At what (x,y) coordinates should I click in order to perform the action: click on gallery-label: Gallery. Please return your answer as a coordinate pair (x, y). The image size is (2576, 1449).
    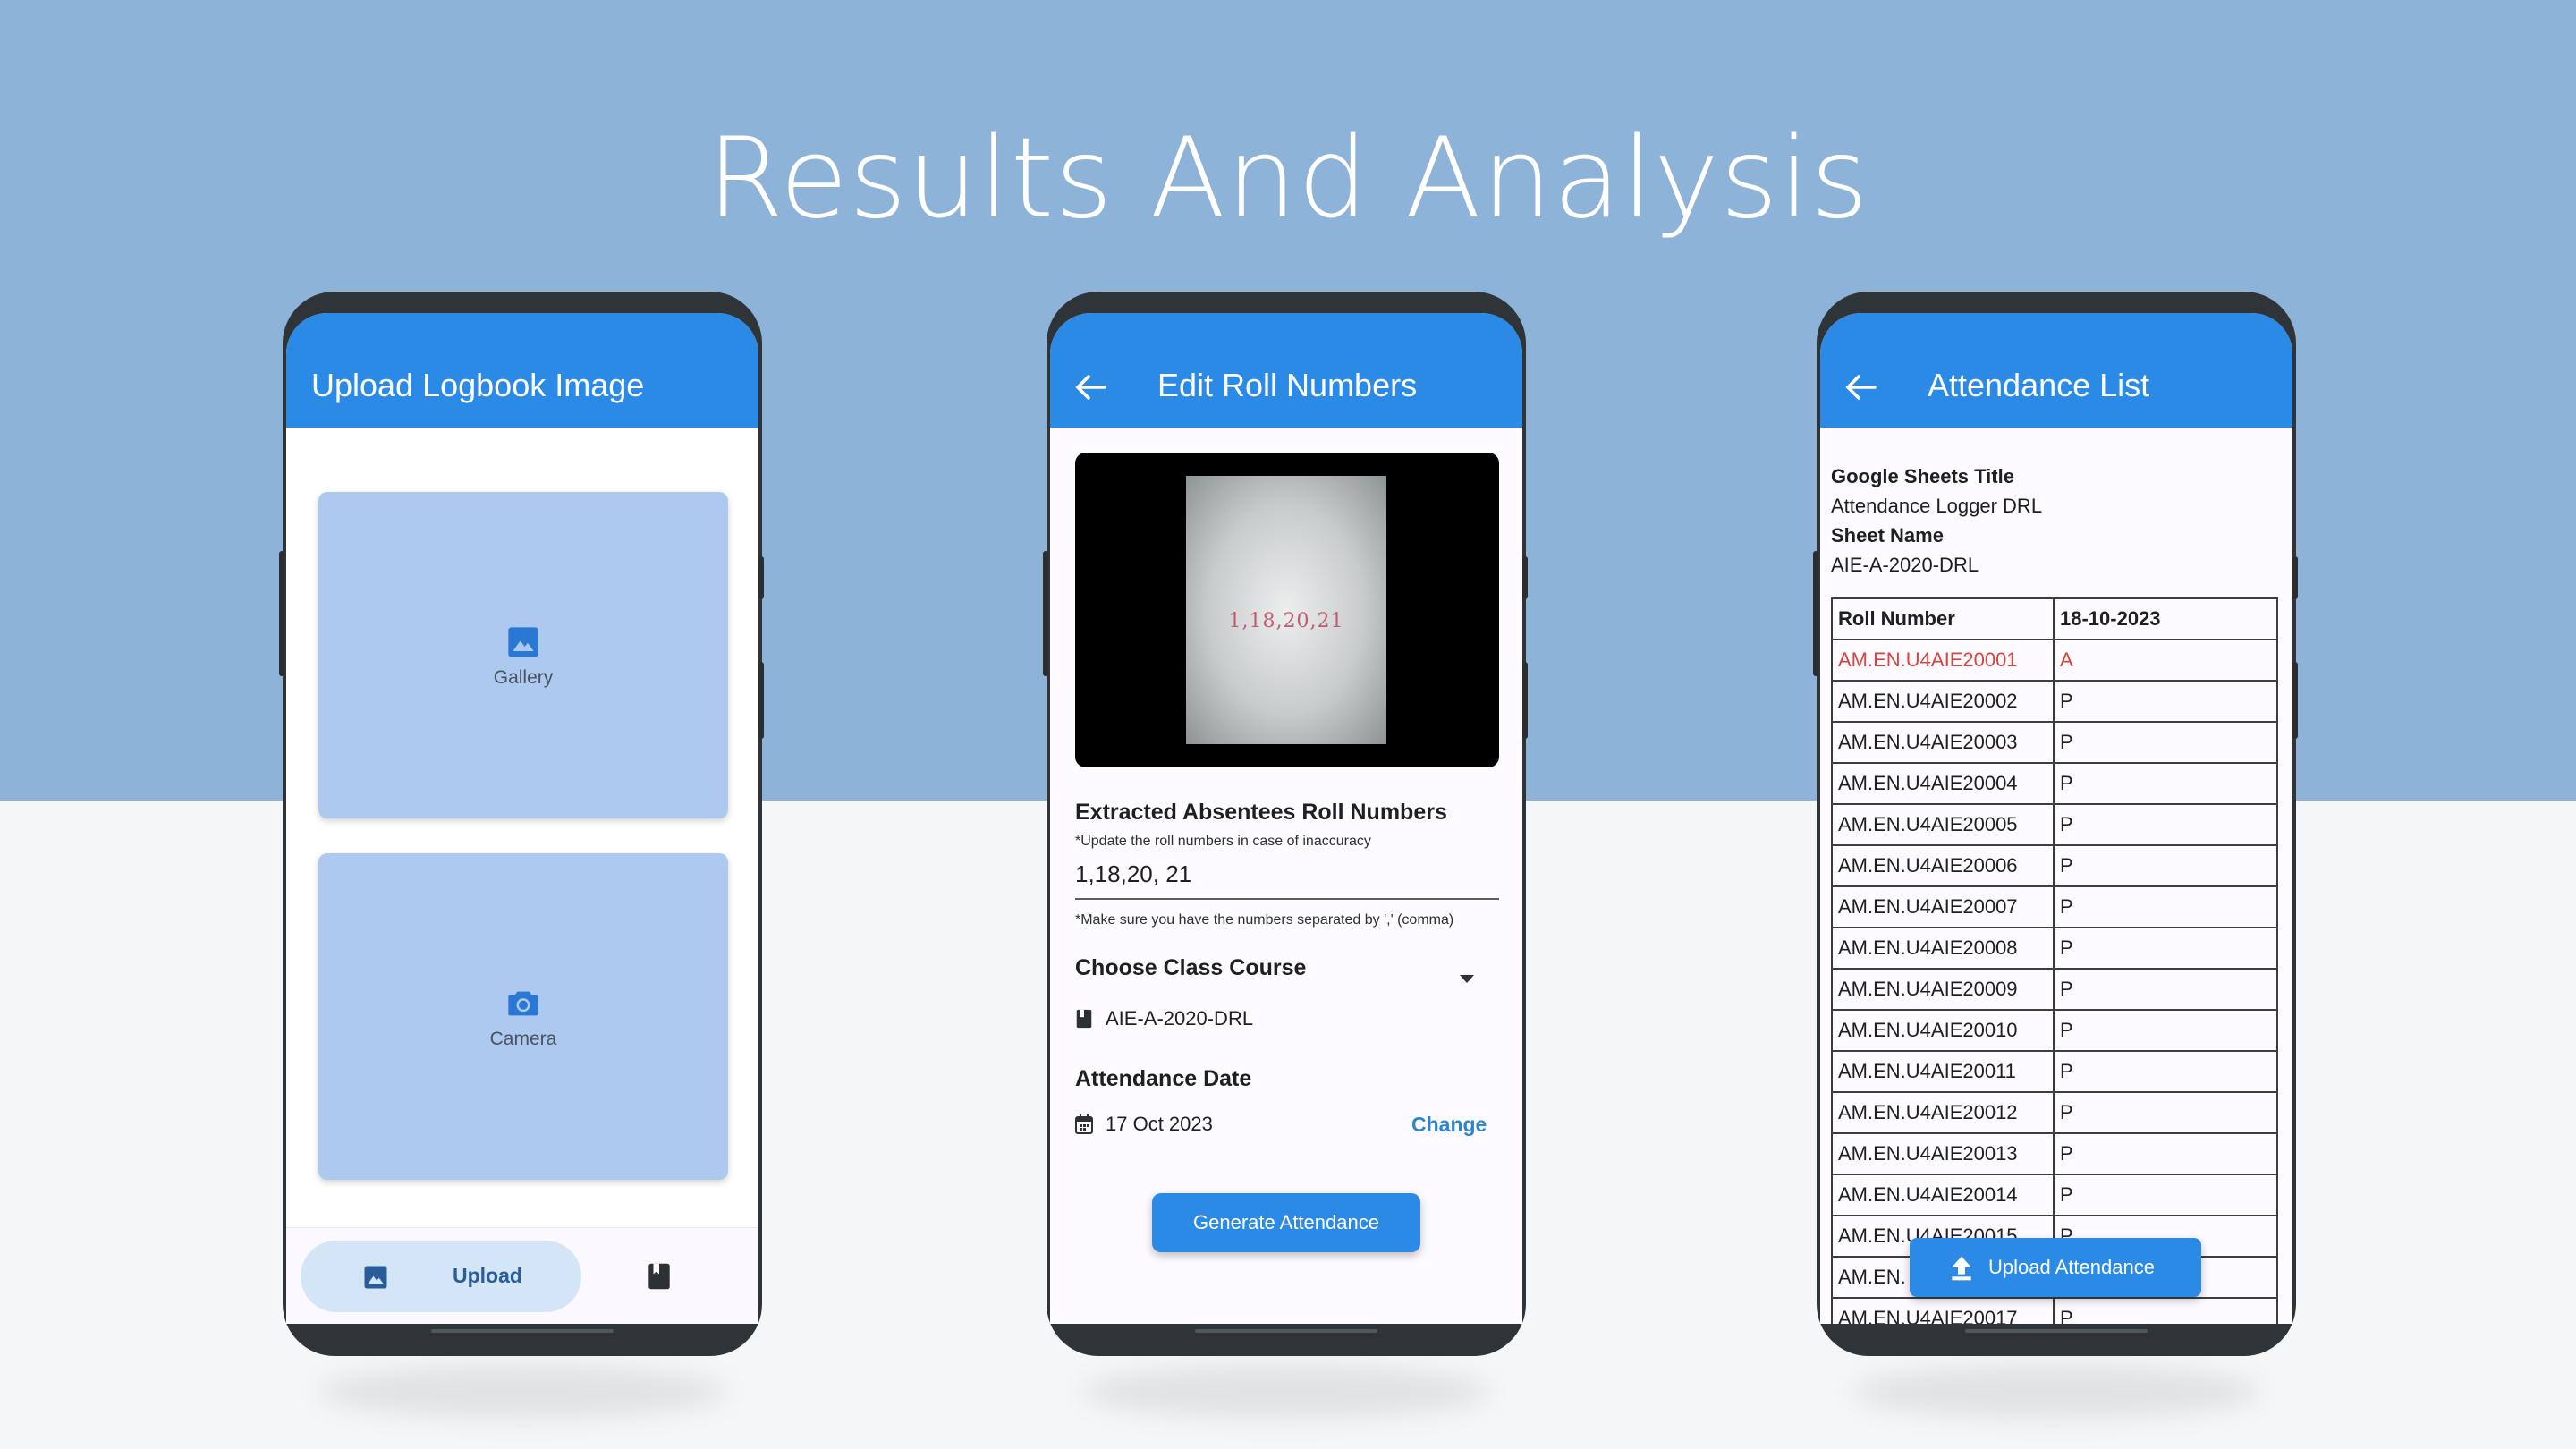
    Looking at the image, I should click on (523, 677).